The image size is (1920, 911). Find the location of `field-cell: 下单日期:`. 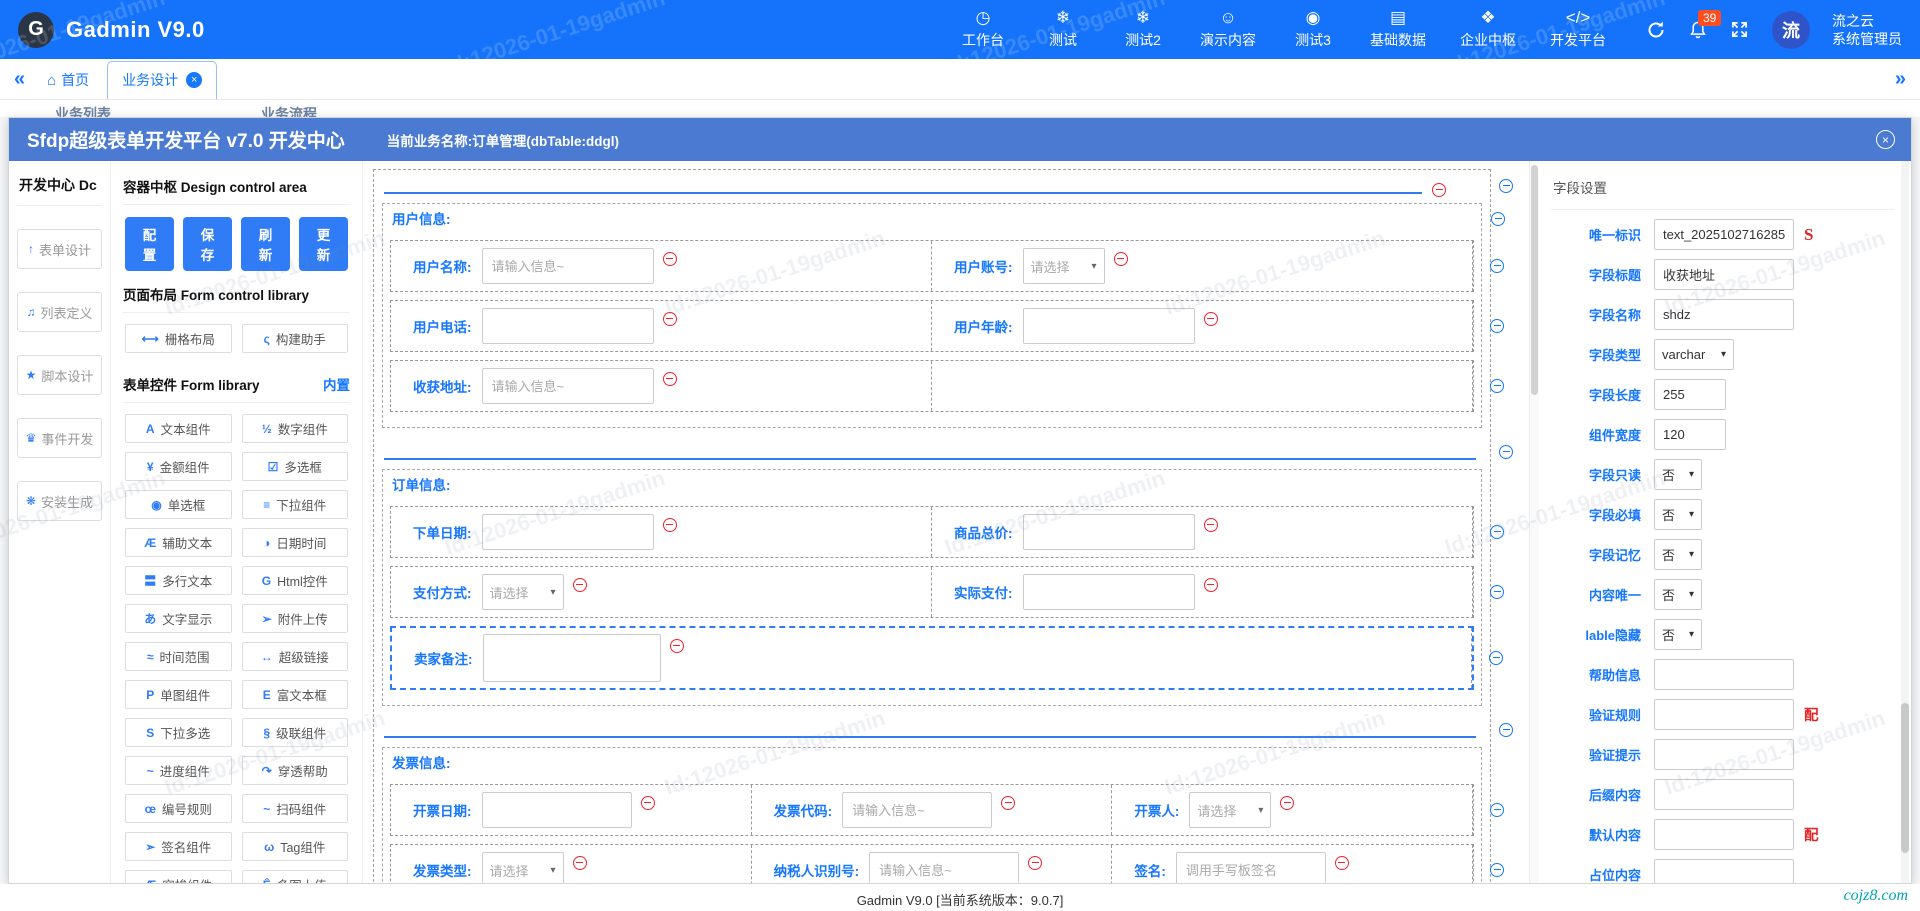

field-cell: 下单日期: is located at coordinates (661, 532).